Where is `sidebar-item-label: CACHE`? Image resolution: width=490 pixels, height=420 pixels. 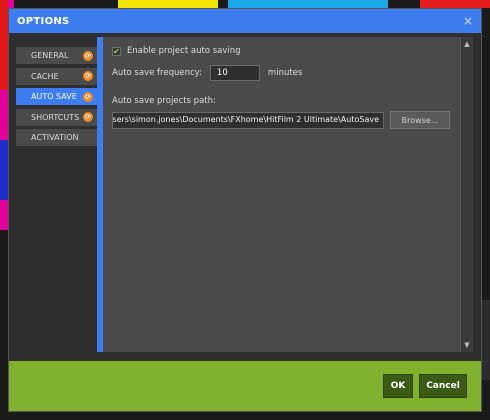 sidebar-item-label: CACHE is located at coordinates (45, 76).